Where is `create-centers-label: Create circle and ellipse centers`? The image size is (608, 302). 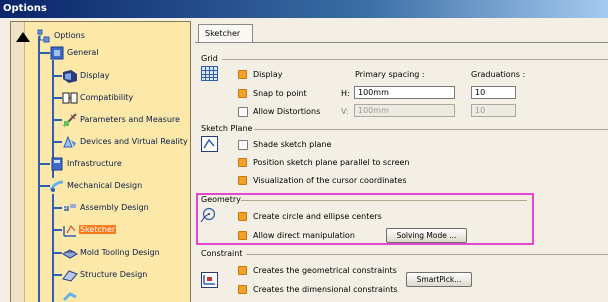 create-centers-label: Create circle and ellipse centers is located at coordinates (317, 216).